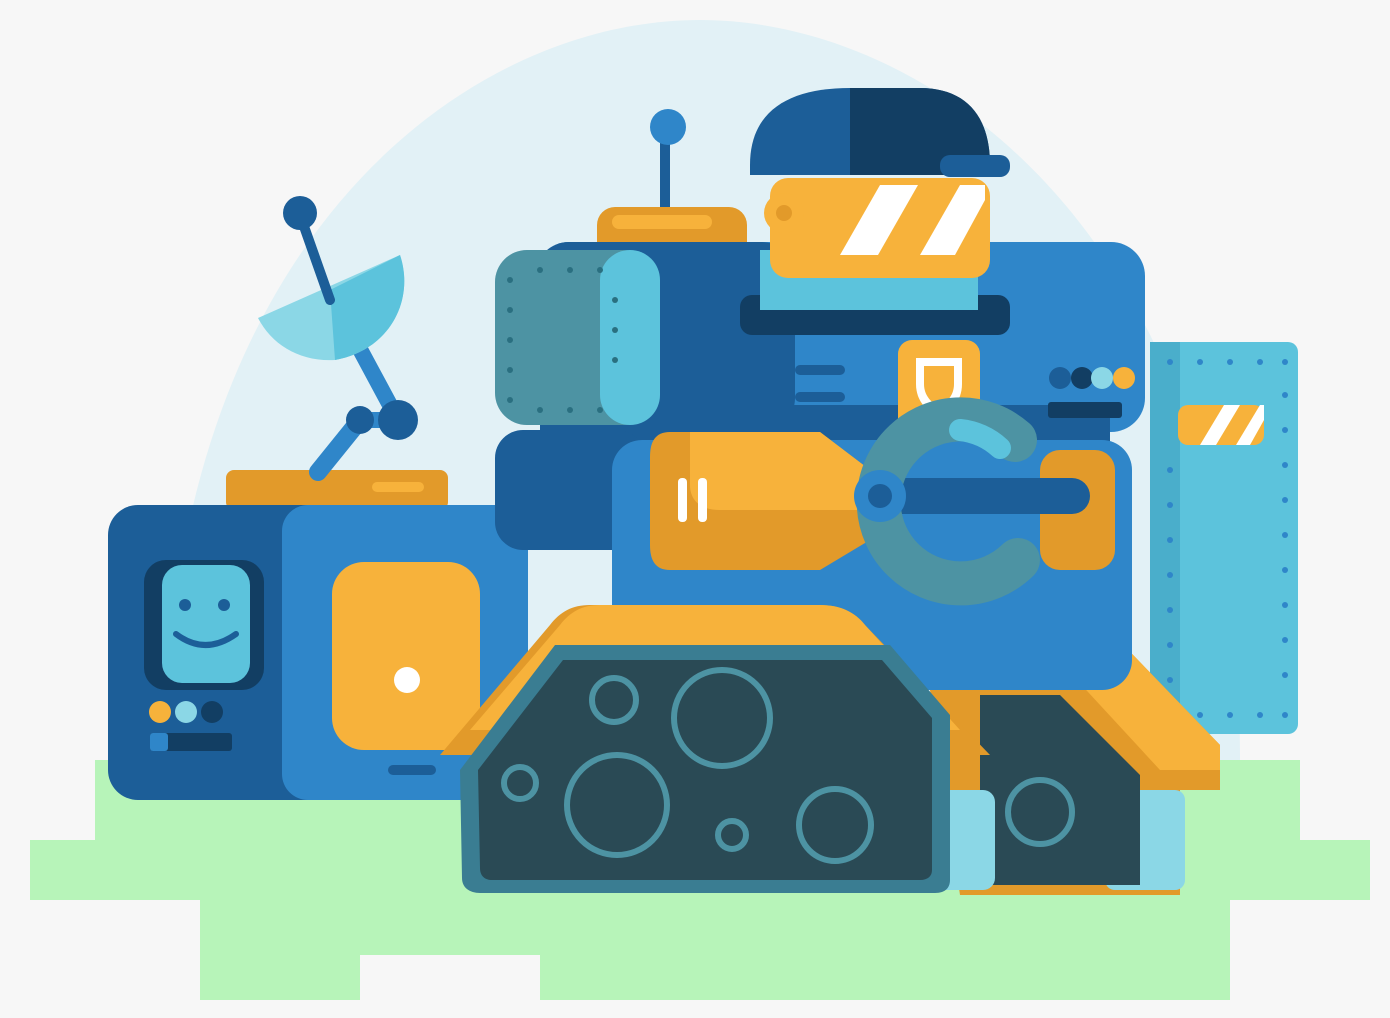 This screenshot has width=1390, height=1018. I want to click on pilot-helmet-icon, so click(875, 211).